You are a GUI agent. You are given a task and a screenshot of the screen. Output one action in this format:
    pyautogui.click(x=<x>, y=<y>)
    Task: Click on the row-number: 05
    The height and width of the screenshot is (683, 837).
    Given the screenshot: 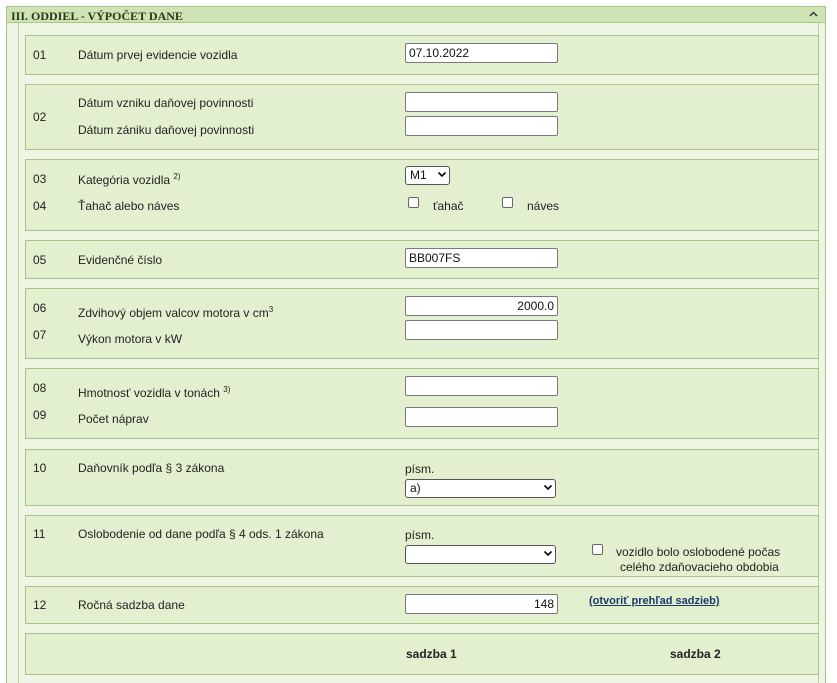 What is the action you would take?
    pyautogui.click(x=40, y=260)
    